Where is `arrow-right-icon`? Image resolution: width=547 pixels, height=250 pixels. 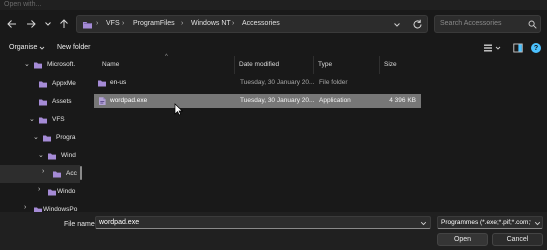
arrow-right-icon is located at coordinates (31, 24).